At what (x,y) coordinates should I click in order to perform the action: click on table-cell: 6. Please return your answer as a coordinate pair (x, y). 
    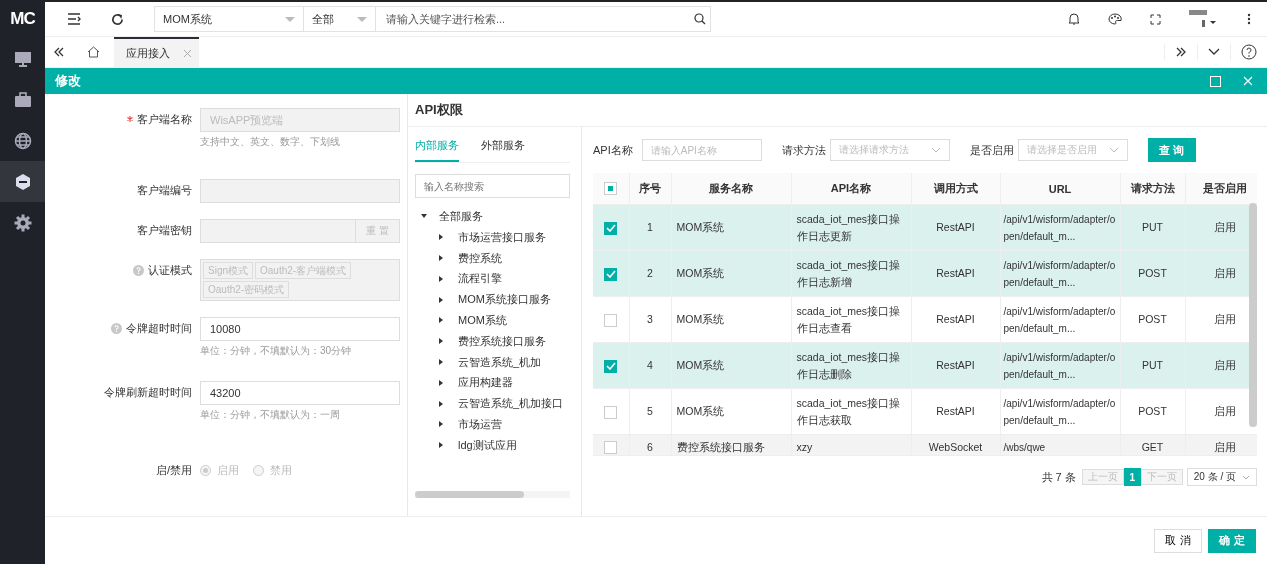
    Looking at the image, I should click on (650, 446).